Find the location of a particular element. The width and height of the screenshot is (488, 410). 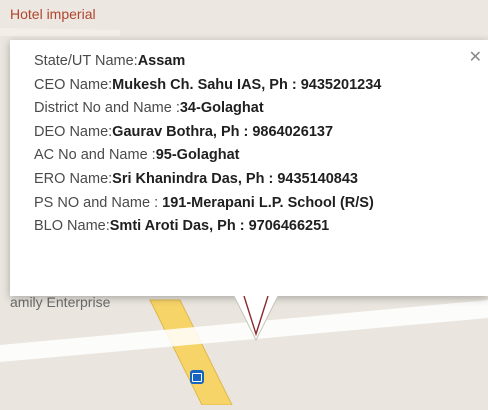

row-value: 191-Merapani L.P. School (R/S) is located at coordinates (268, 202).